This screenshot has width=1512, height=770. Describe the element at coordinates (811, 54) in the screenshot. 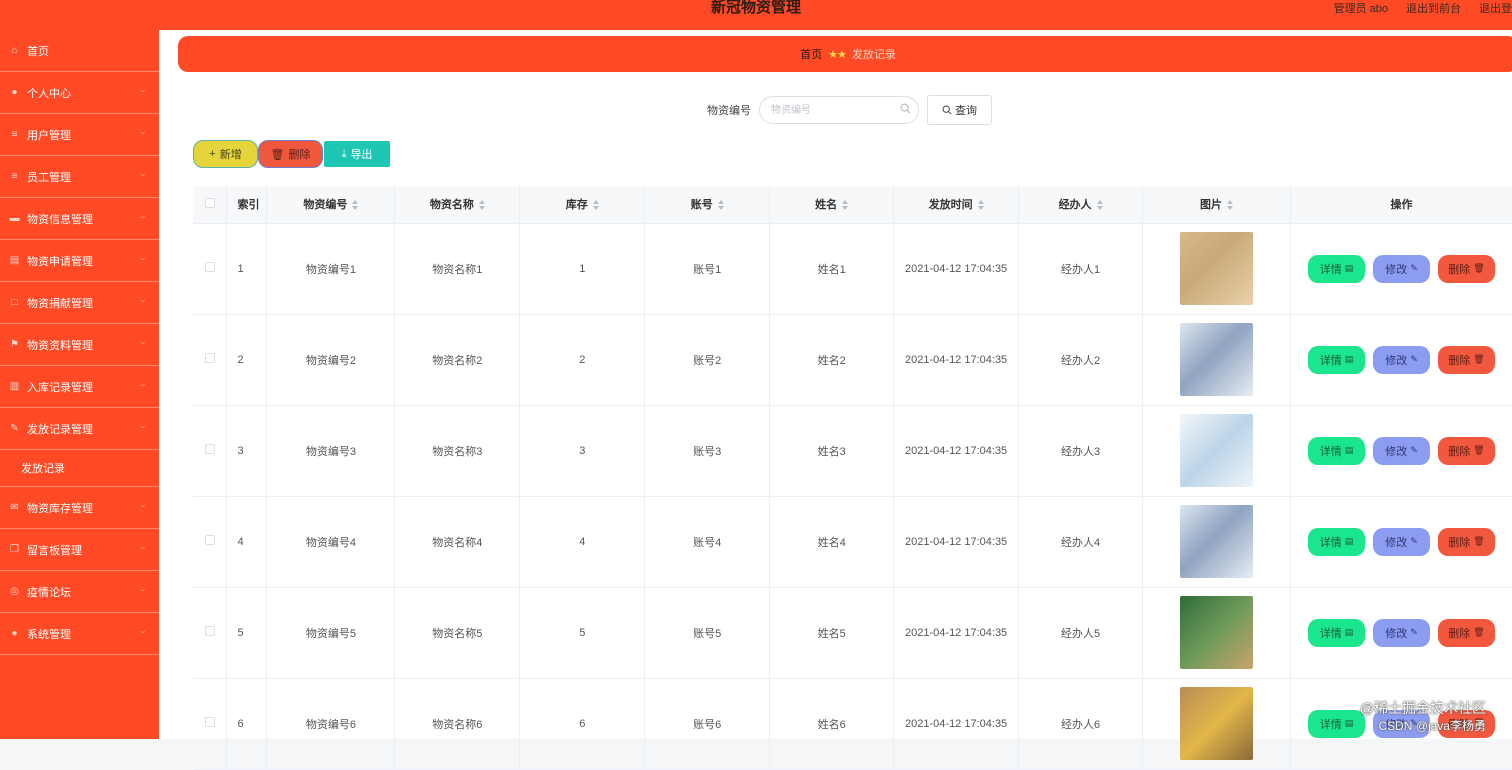

I see `breadcrumb-home: 首页` at that location.